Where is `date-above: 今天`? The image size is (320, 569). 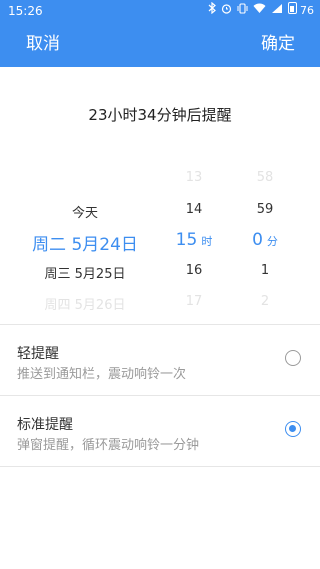 date-above: 今天 is located at coordinates (84, 213).